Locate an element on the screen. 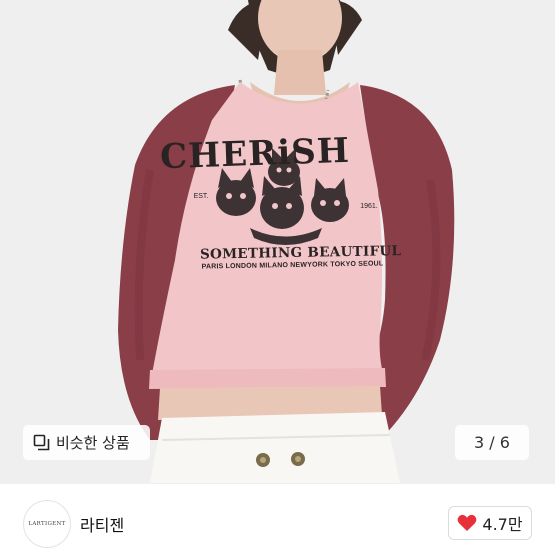 Image resolution: width=555 pixels, height=555 pixels. image-counter: 3 / 6 is located at coordinates (492, 442).